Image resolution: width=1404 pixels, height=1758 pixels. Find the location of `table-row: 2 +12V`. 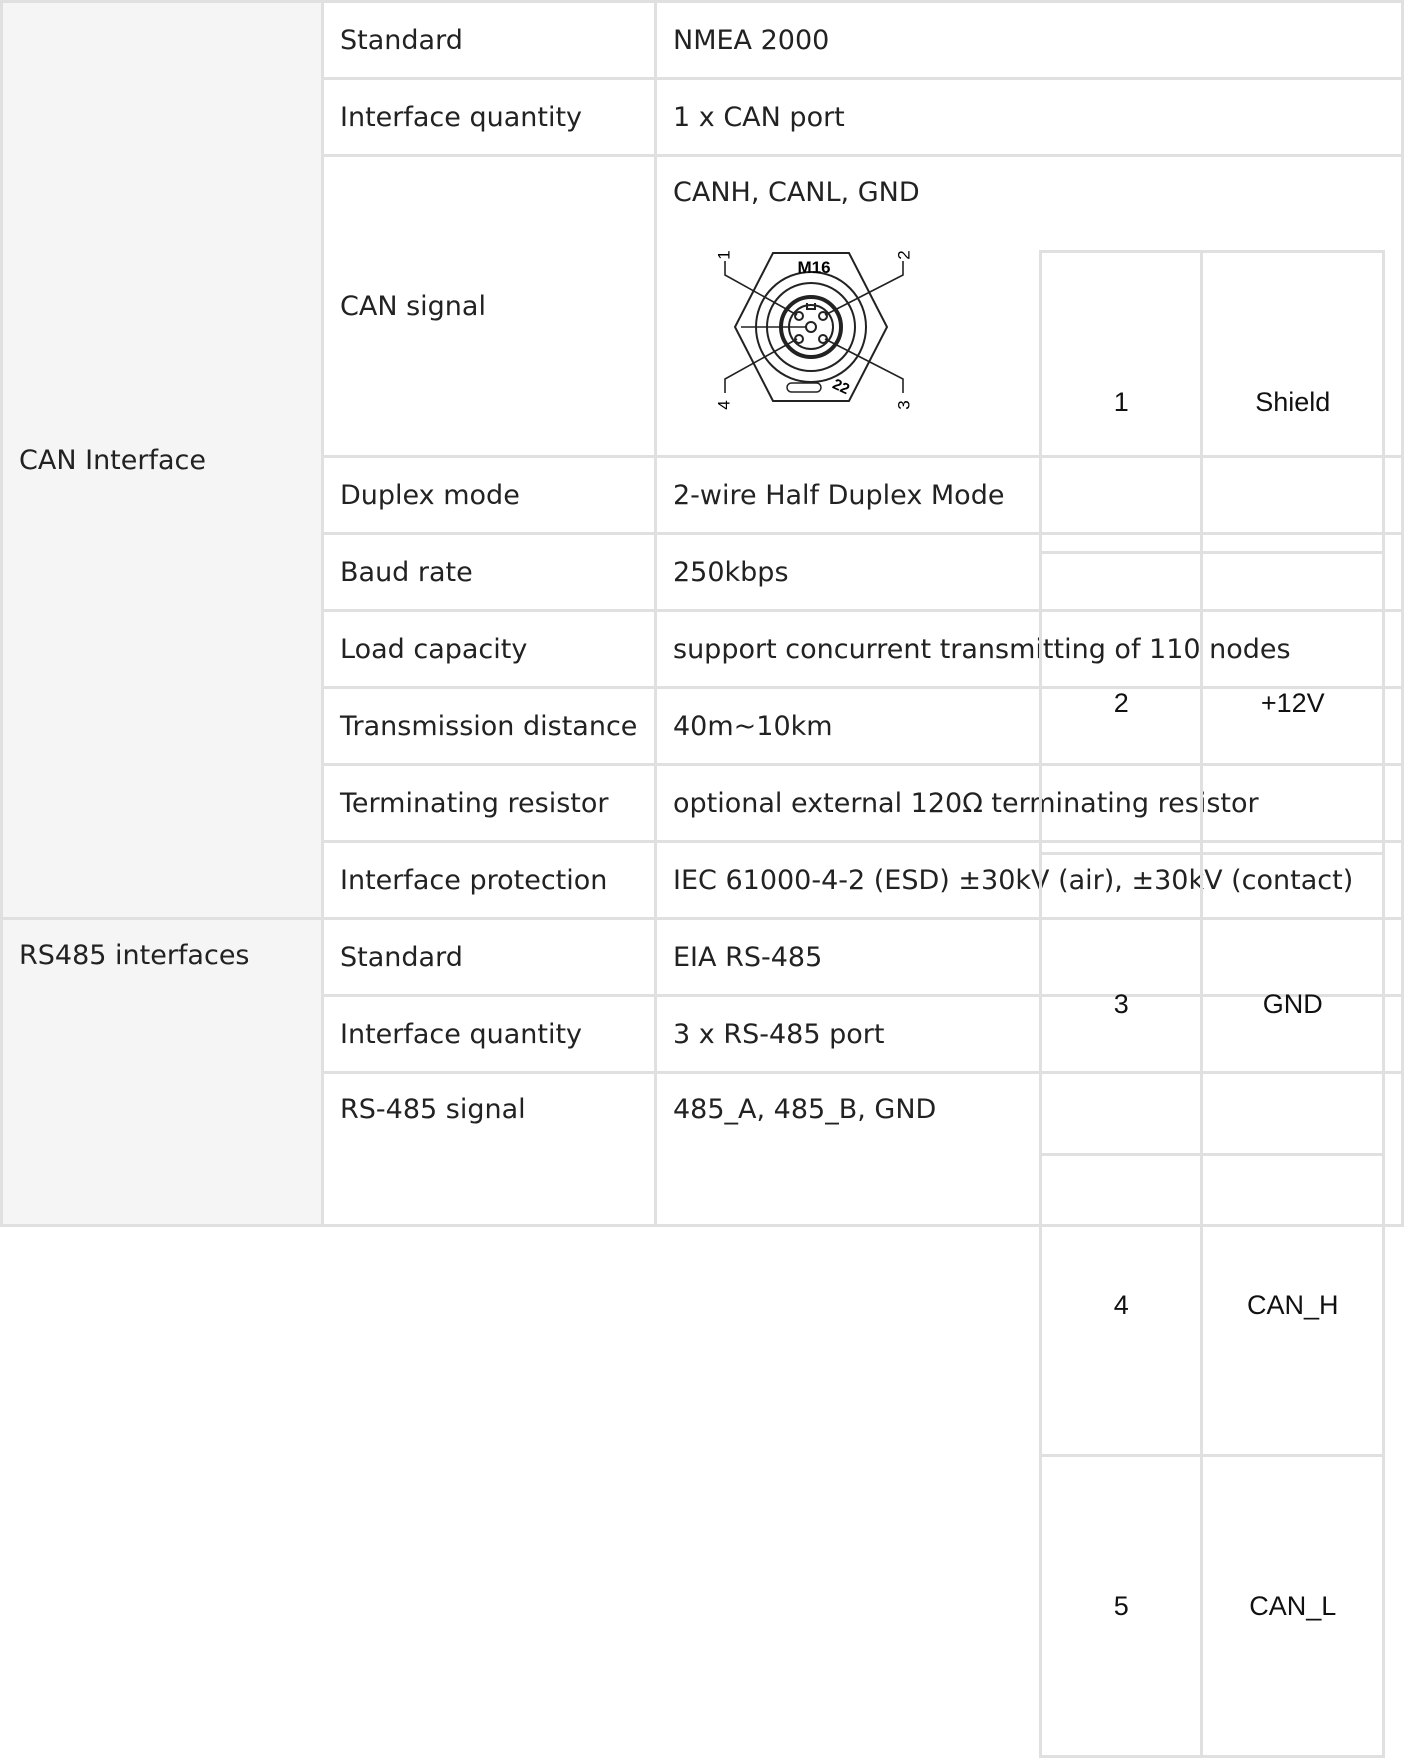

table-row: 2 +12V is located at coordinates (1211, 703).